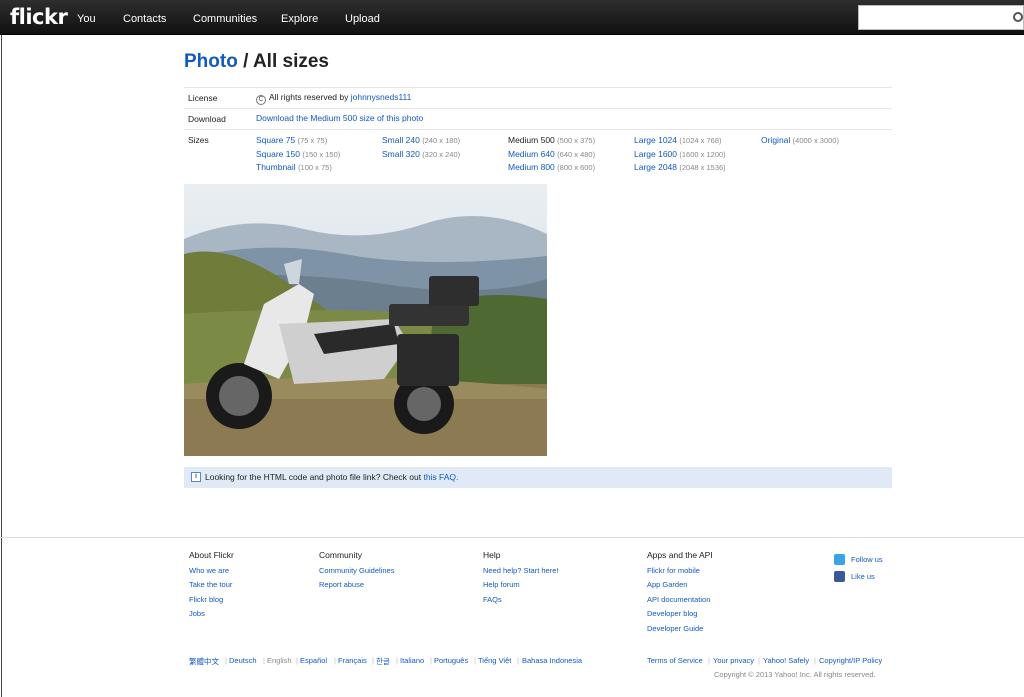 This screenshot has height=697, width=1024. What do you see at coordinates (210, 584) in the screenshot?
I see `footer-link: Take the tour` at bounding box center [210, 584].